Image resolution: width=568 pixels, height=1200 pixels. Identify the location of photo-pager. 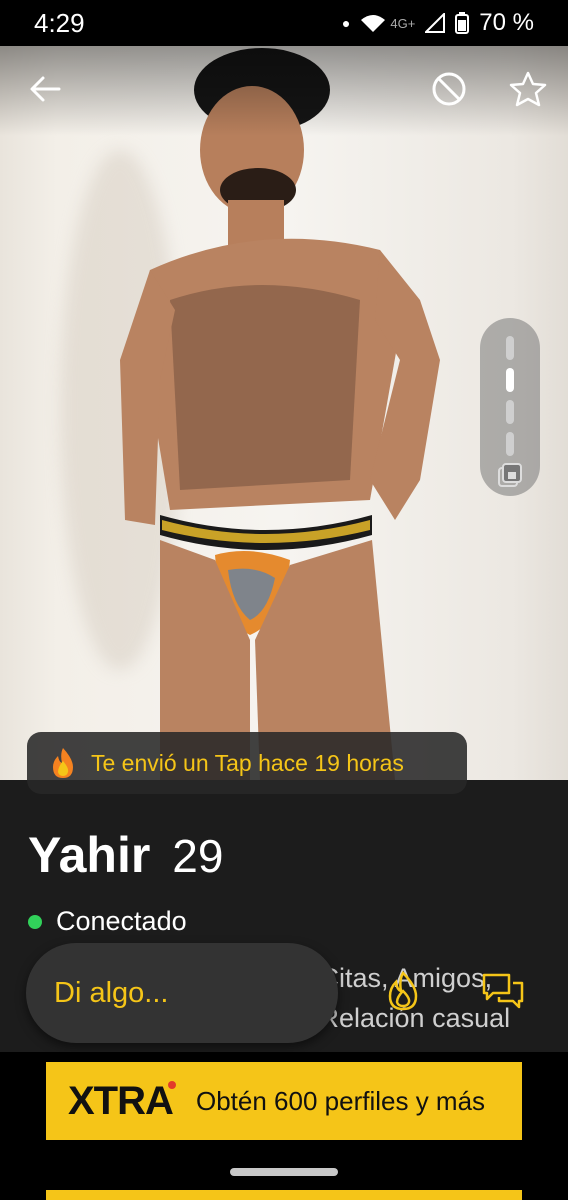
(510, 407).